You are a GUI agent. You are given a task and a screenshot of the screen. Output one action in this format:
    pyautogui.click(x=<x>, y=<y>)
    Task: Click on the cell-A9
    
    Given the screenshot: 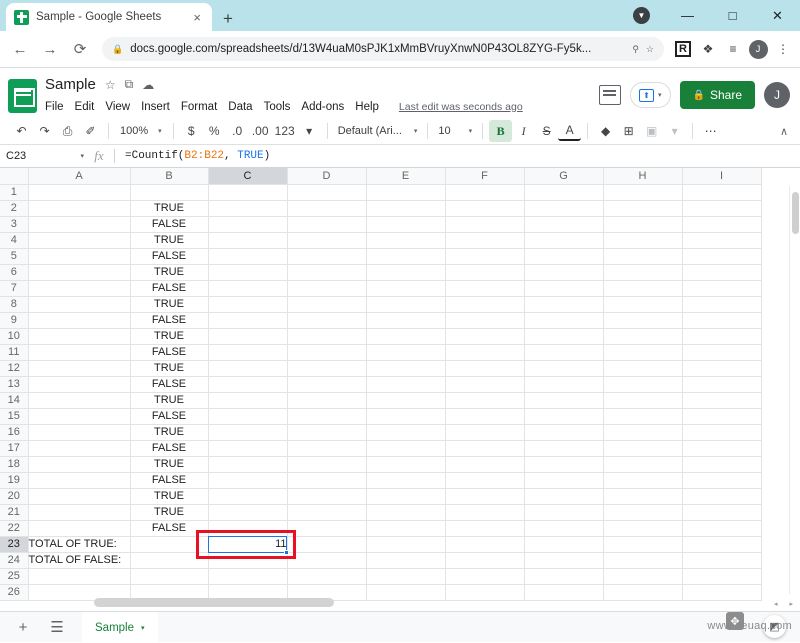 What is the action you would take?
    pyautogui.click(x=79, y=320)
    